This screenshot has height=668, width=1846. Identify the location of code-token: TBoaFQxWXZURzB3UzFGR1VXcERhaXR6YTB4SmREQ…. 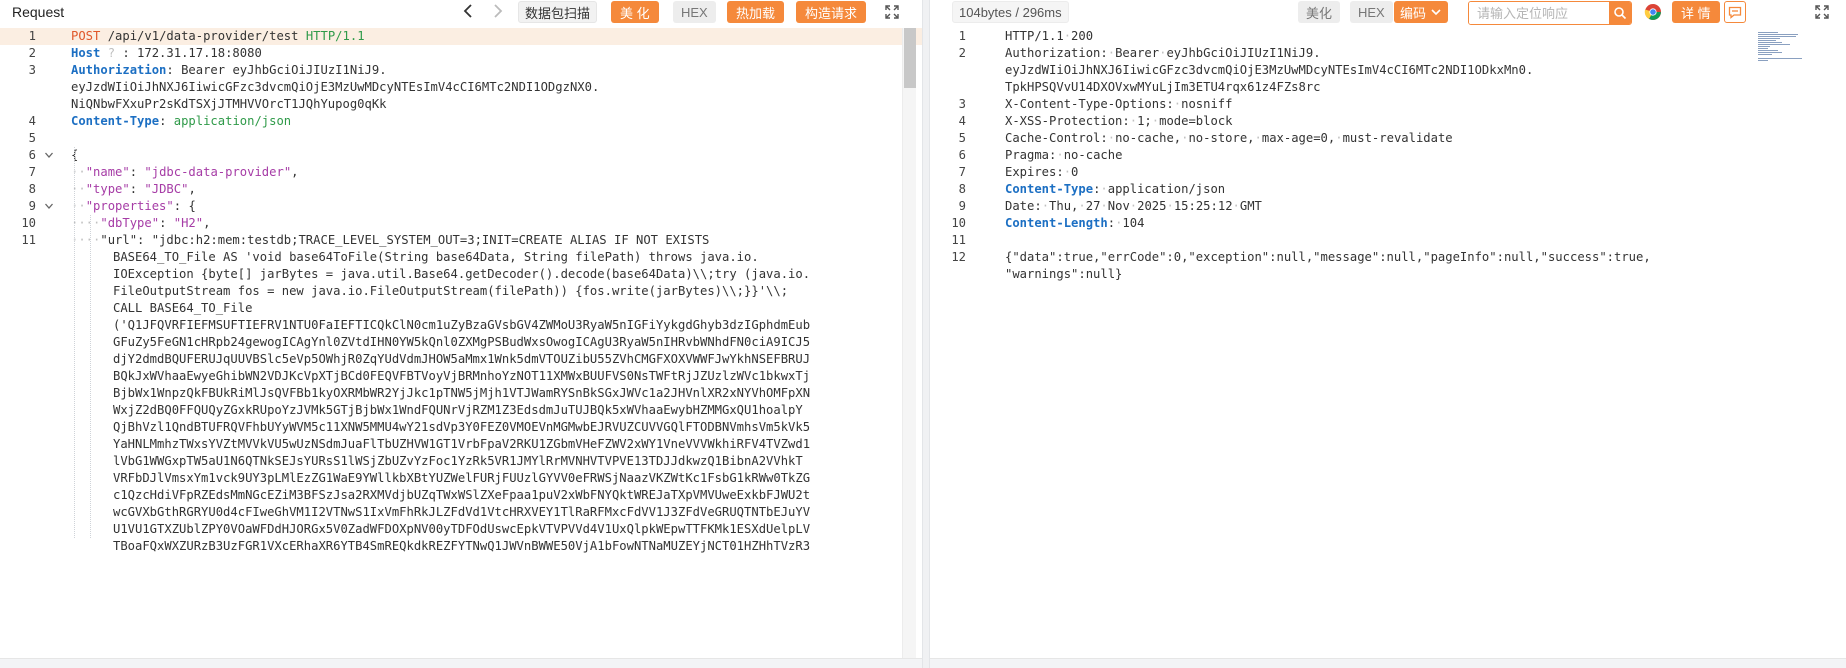
(462, 546).